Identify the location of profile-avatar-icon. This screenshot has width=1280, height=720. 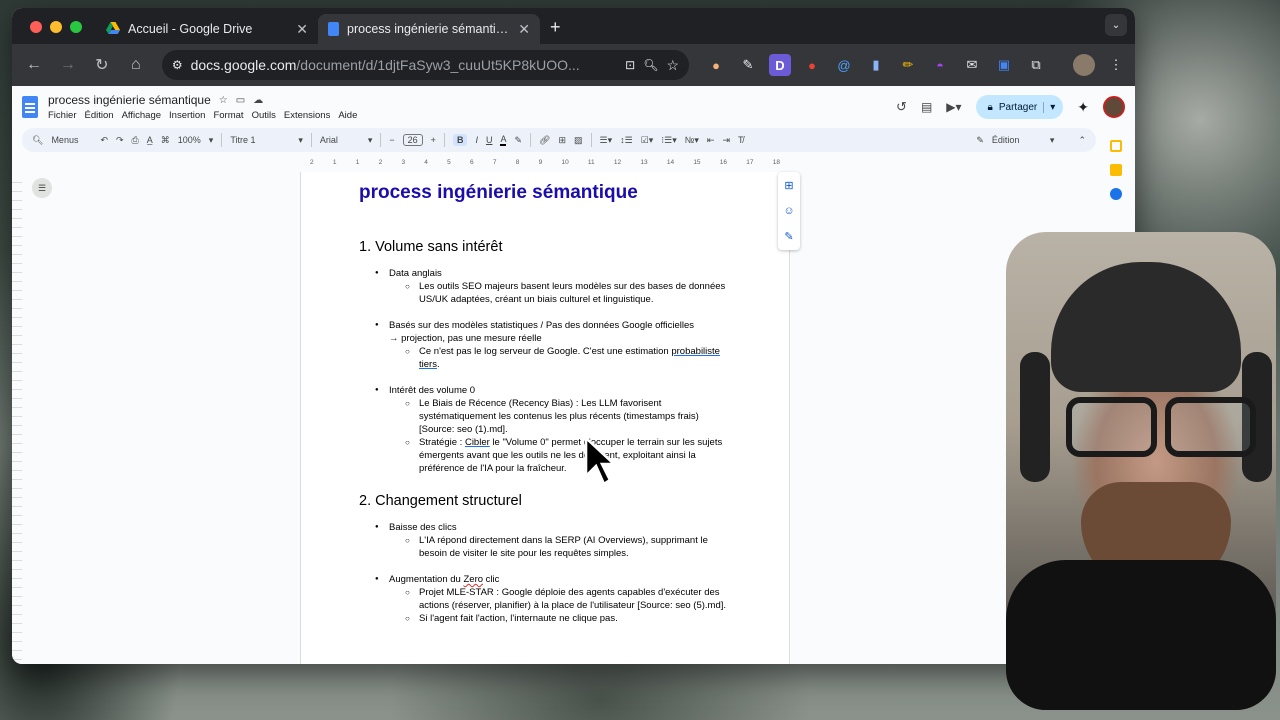
(1084, 65).